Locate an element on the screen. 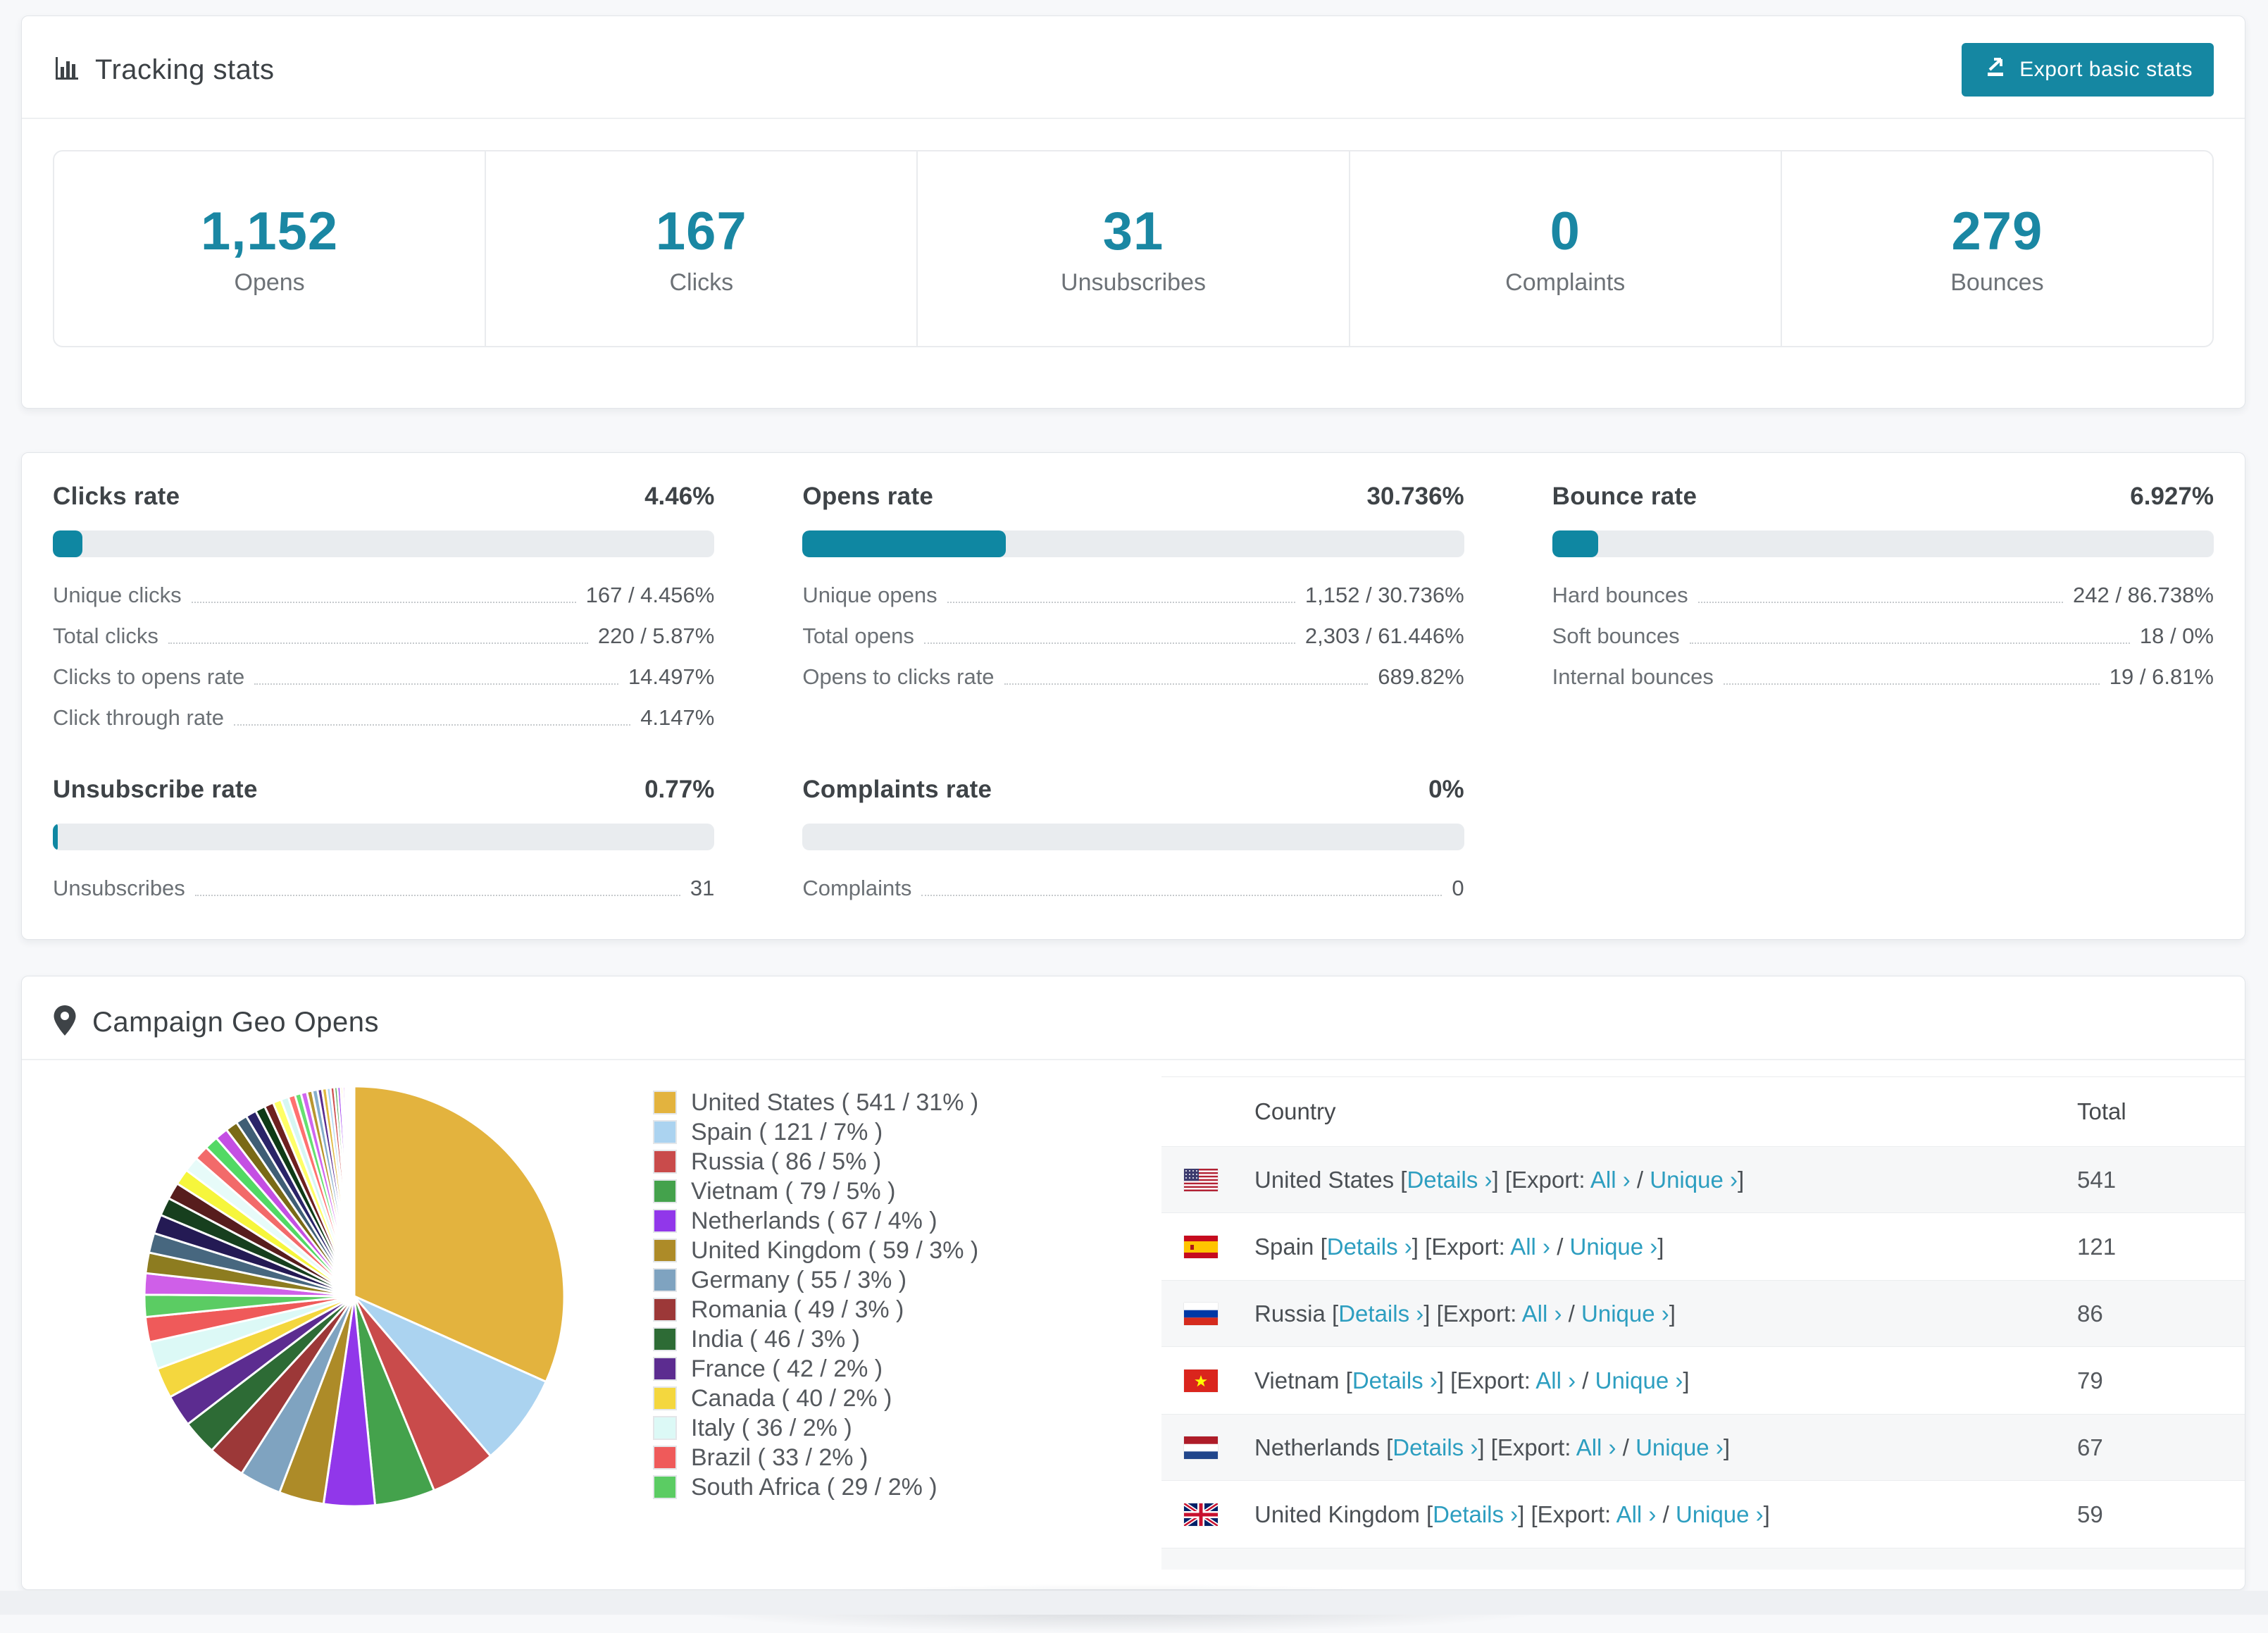 This screenshot has height=1633, width=2268. rate-row-complaints: Complaints 0 is located at coordinates (1133, 888).